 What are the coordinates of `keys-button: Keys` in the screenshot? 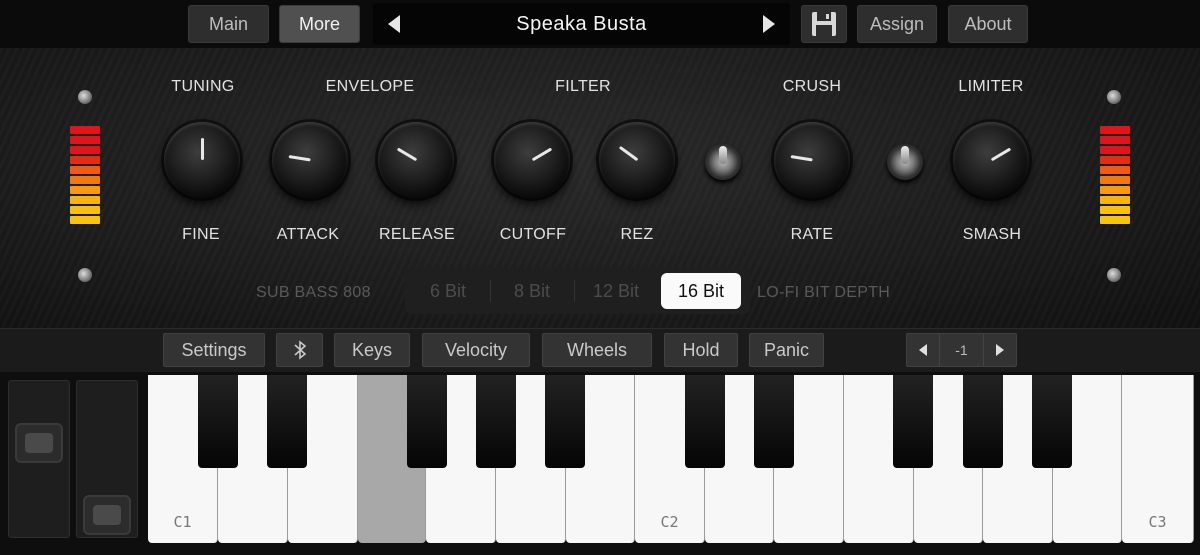 It's located at (372, 350).